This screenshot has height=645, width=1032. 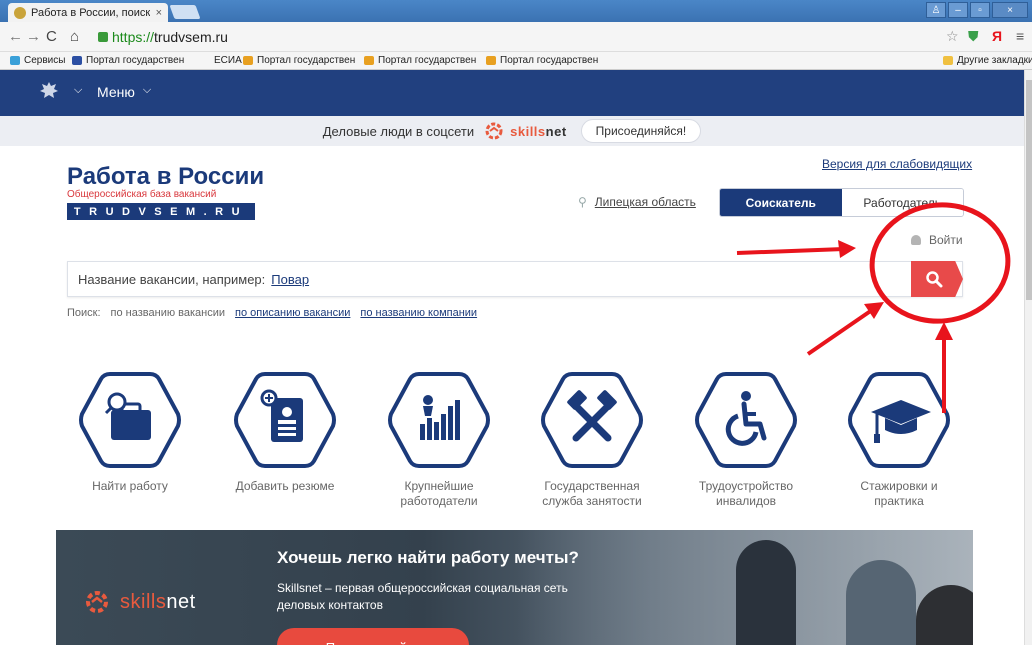 I want to click on role-employer-tab: Работодатель, so click(x=902, y=202).